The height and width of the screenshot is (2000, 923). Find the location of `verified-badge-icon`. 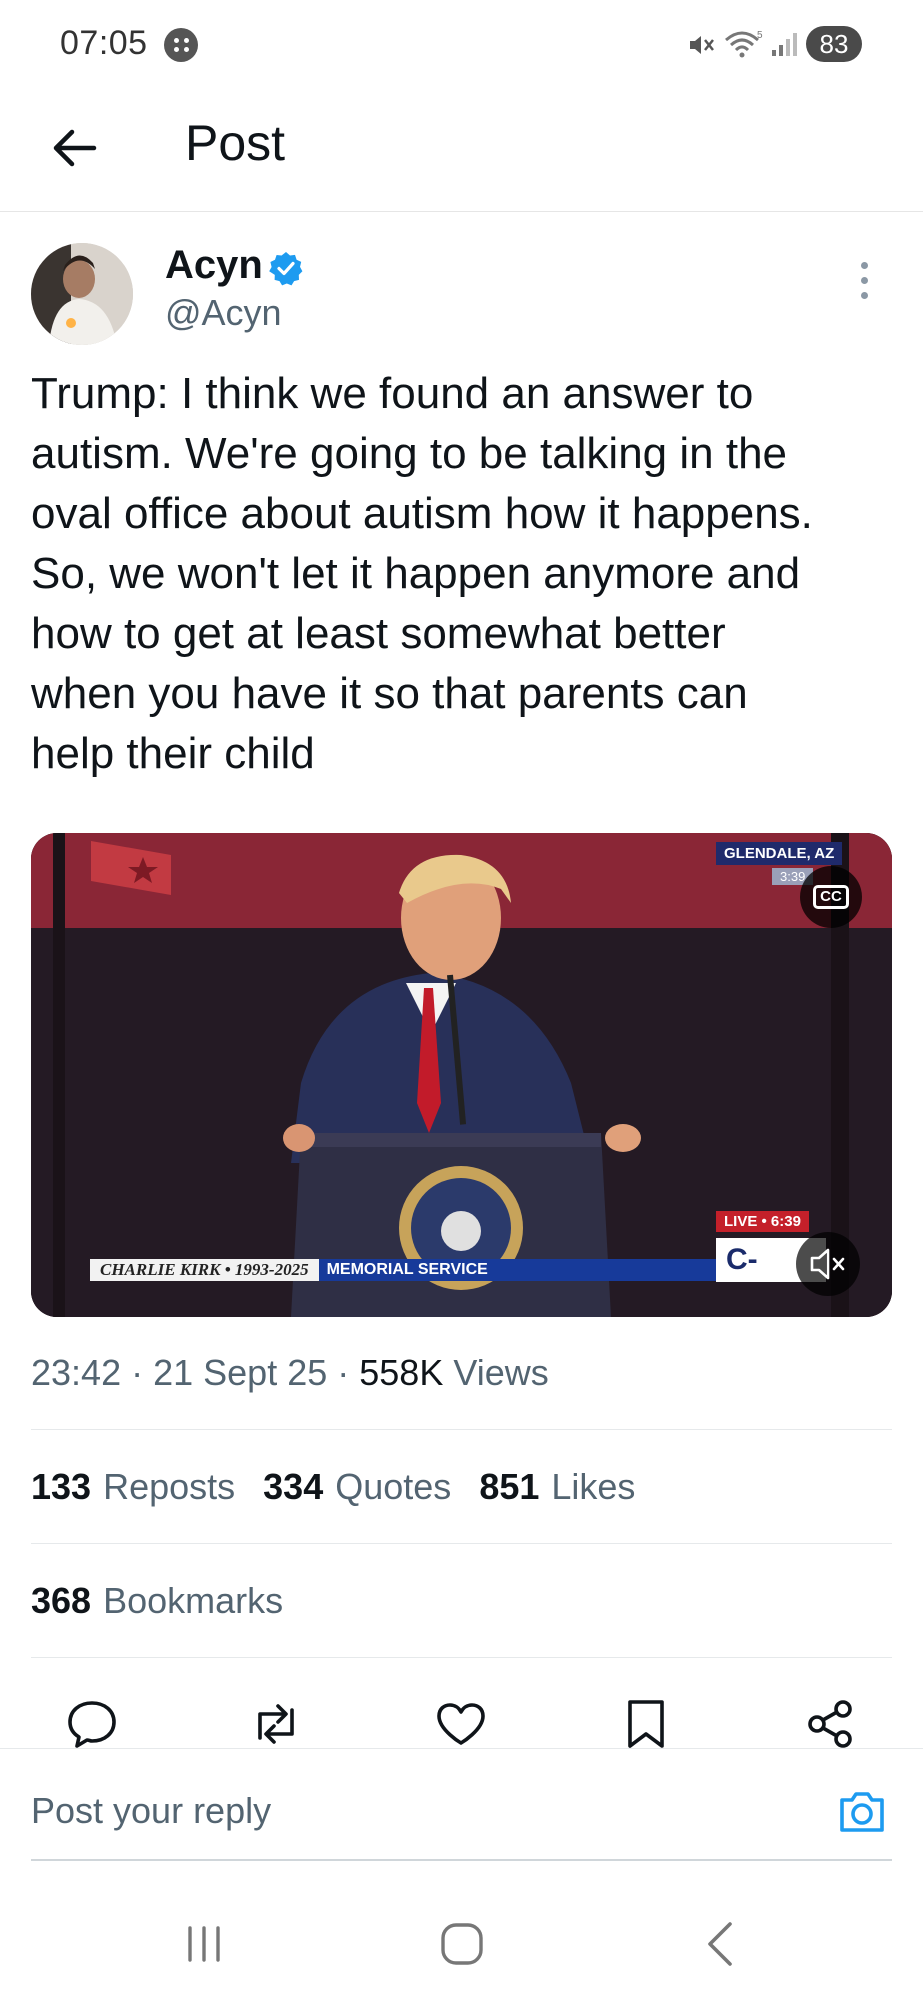

verified-badge-icon is located at coordinates (286, 269).